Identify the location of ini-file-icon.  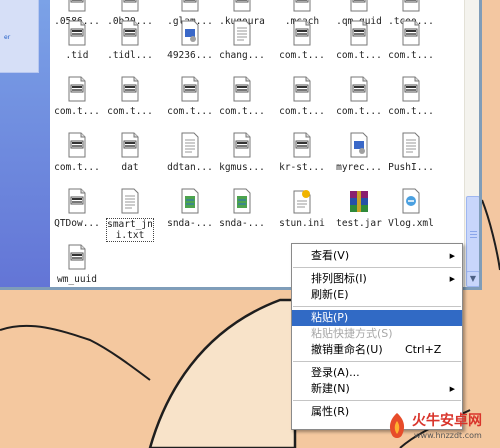
(302, 202).